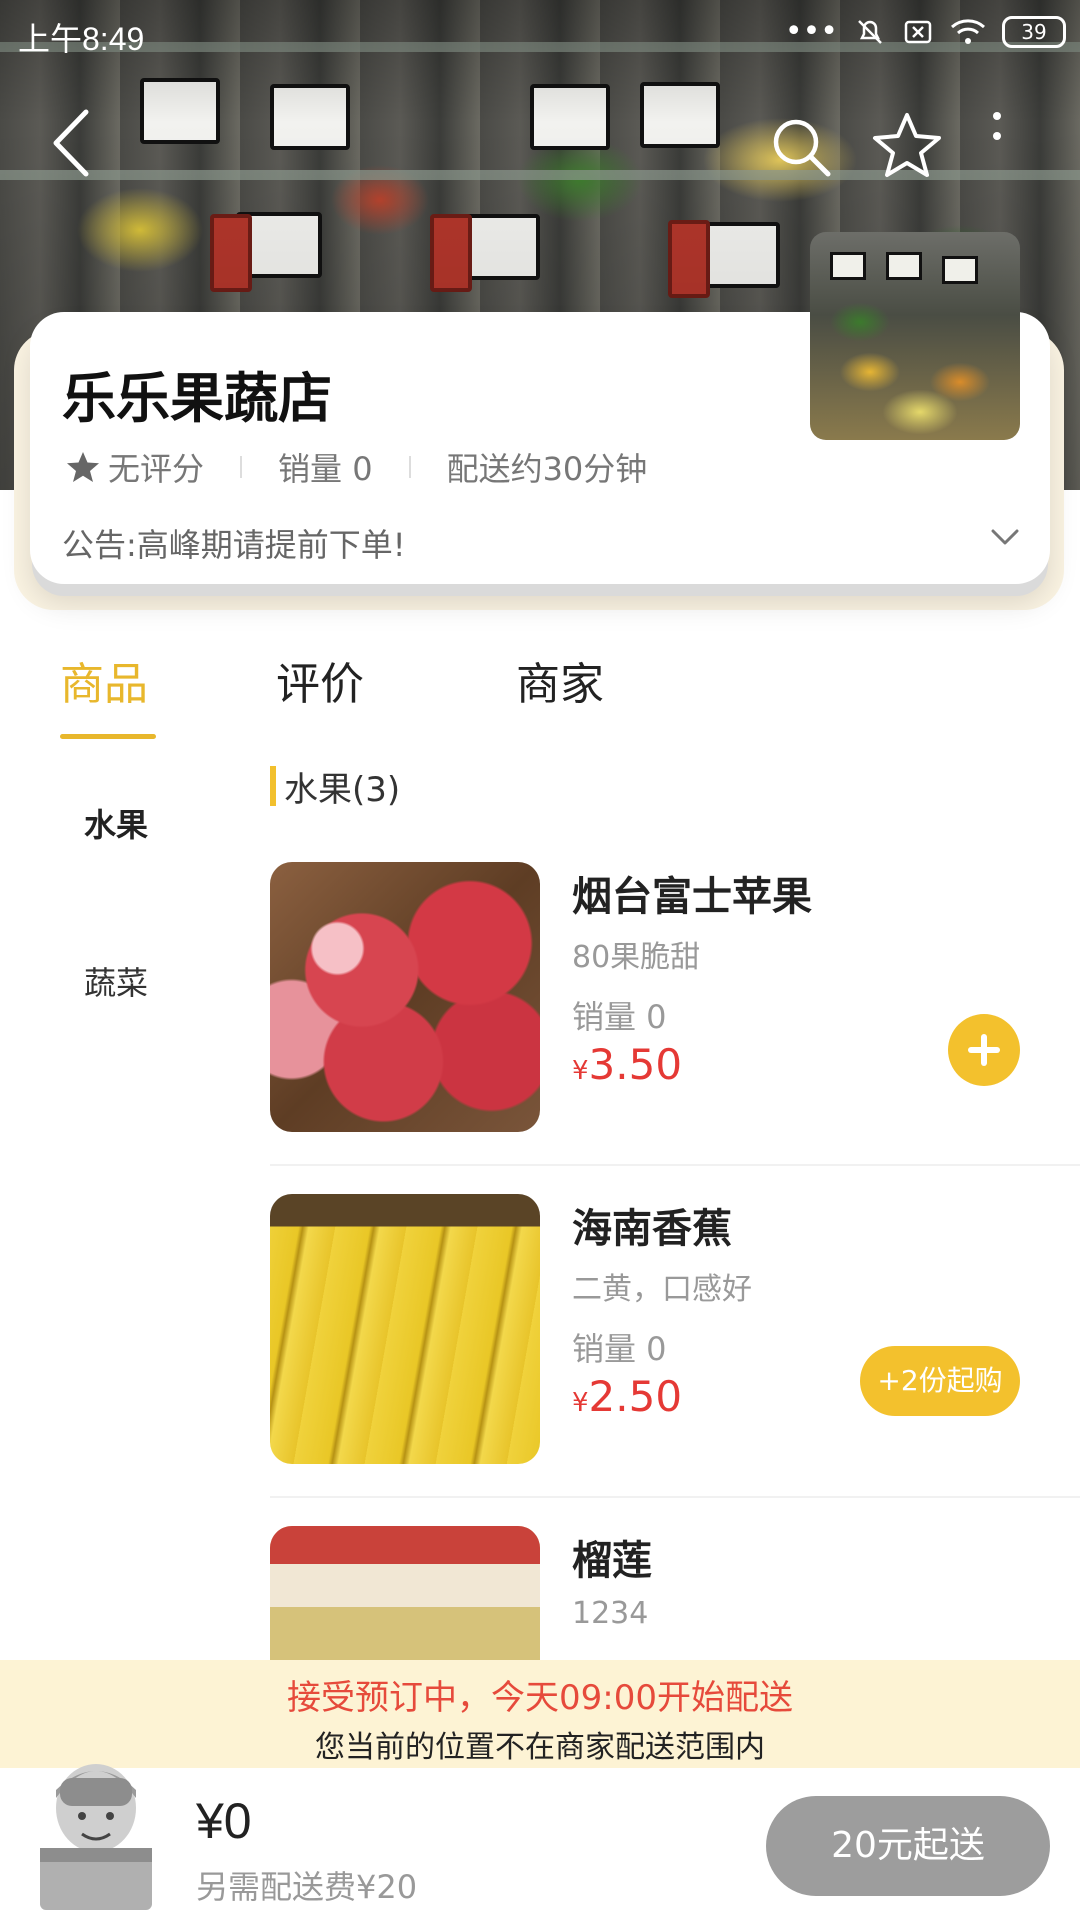 Image resolution: width=1080 pixels, height=1920 pixels. I want to click on star-outline-icon, so click(907, 145).